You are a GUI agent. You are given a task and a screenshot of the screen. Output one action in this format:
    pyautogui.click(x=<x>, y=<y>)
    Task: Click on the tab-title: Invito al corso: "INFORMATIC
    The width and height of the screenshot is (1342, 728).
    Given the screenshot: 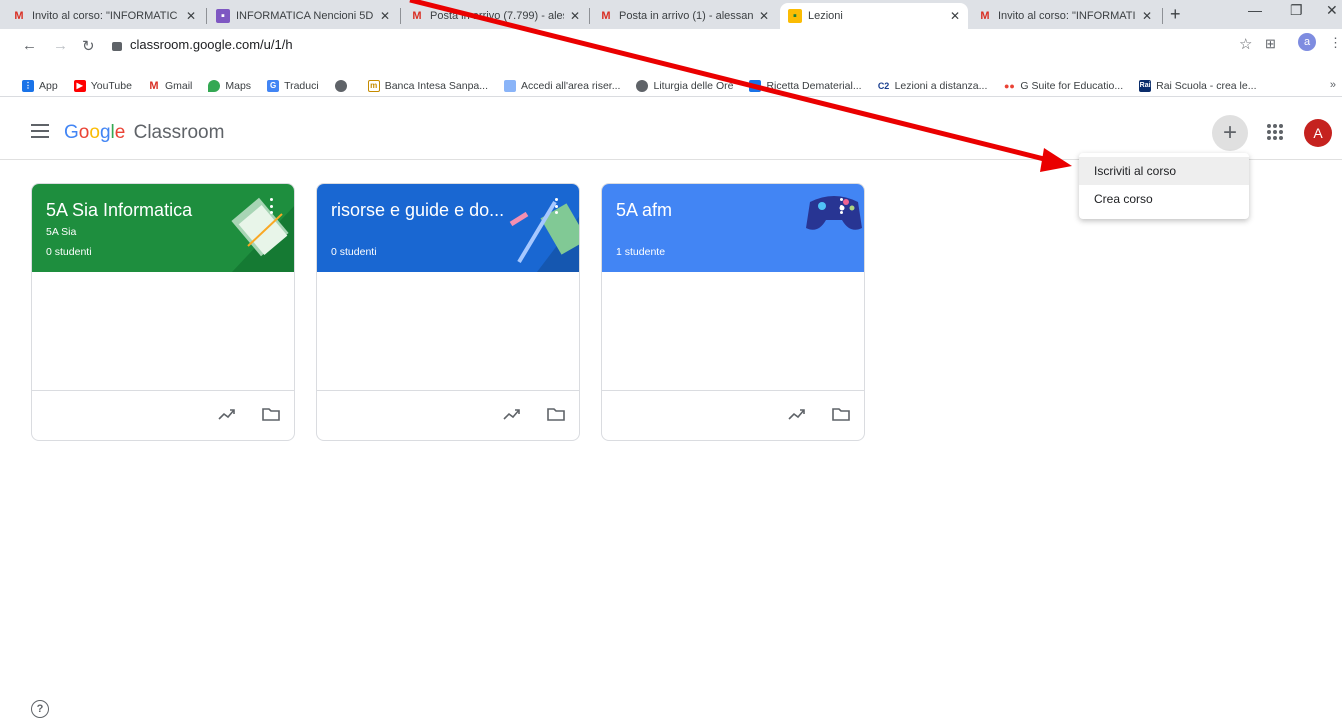 What is the action you would take?
    pyautogui.click(x=1067, y=16)
    